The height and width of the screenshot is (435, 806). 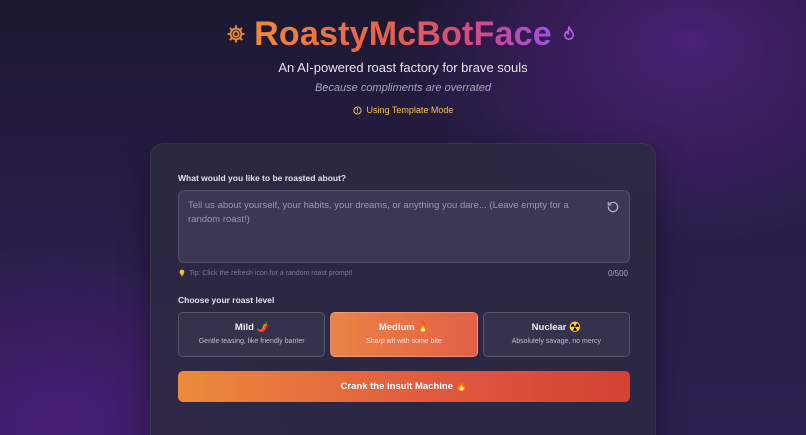 What do you see at coordinates (556, 341) in the screenshot?
I see `level-desc: Absolutely savage, no mercy` at bounding box center [556, 341].